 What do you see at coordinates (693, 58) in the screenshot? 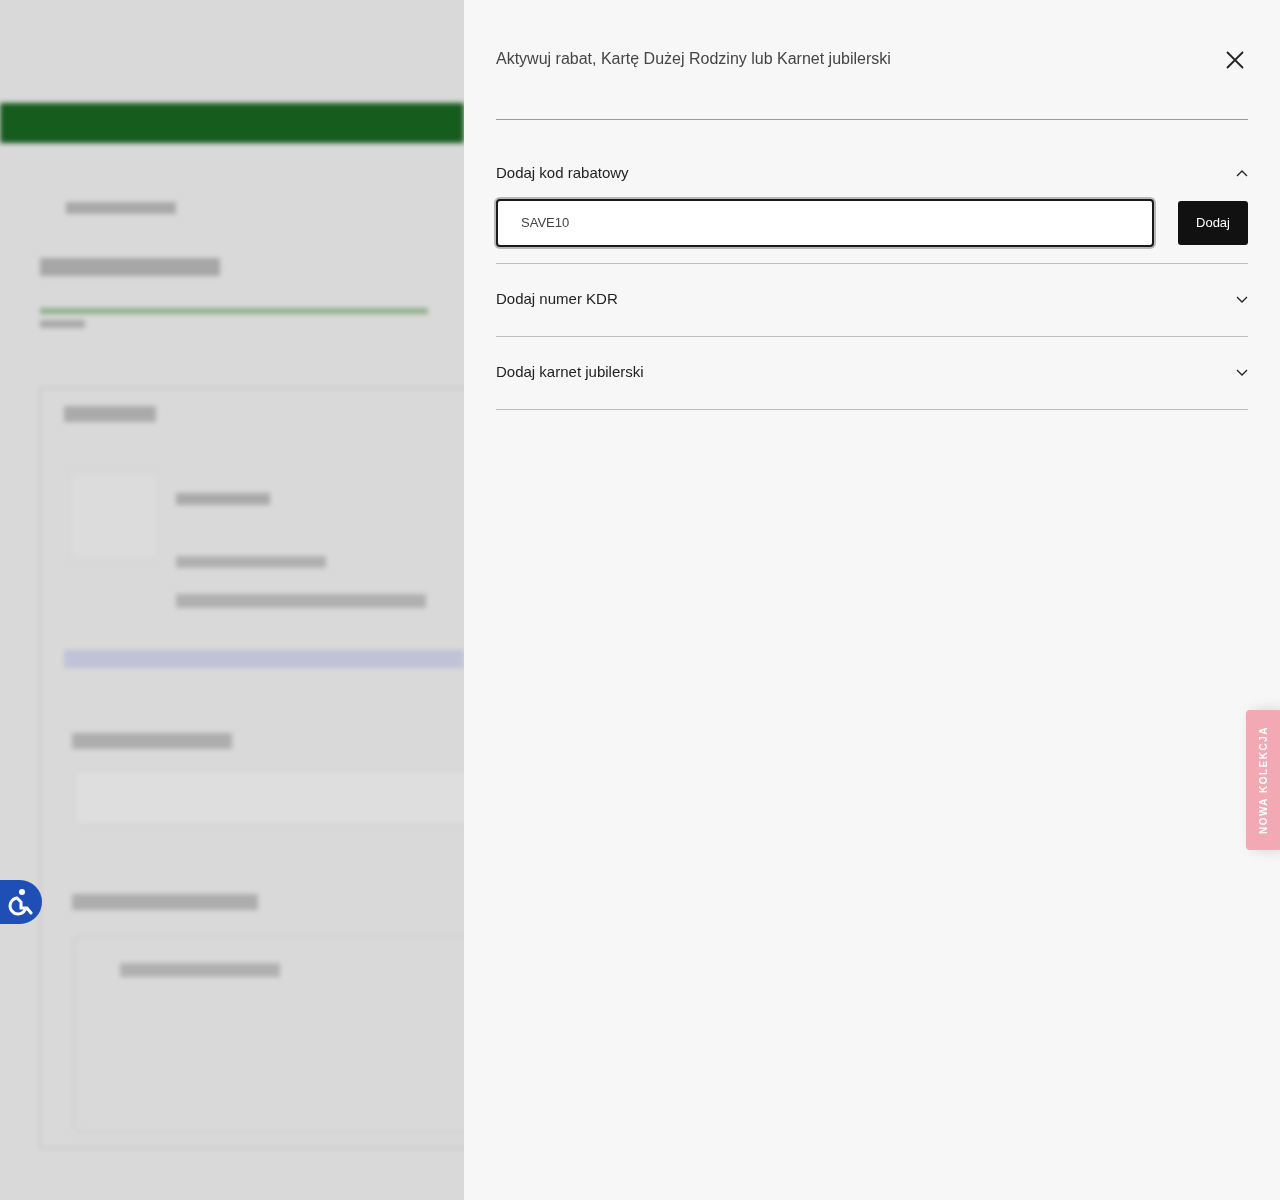
I see `dialog-title: Aktywuj rabat, Kartę Dużej Rodziny lub Karnet jubilerski` at bounding box center [693, 58].